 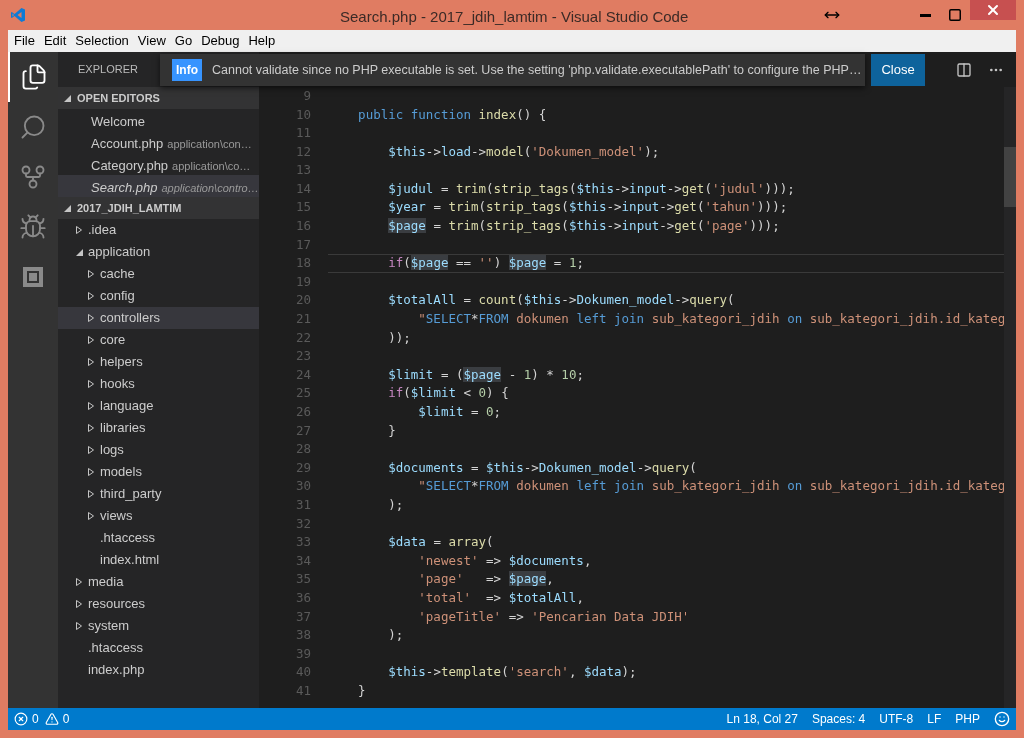 I want to click on line-number: 27, so click(x=302, y=430).